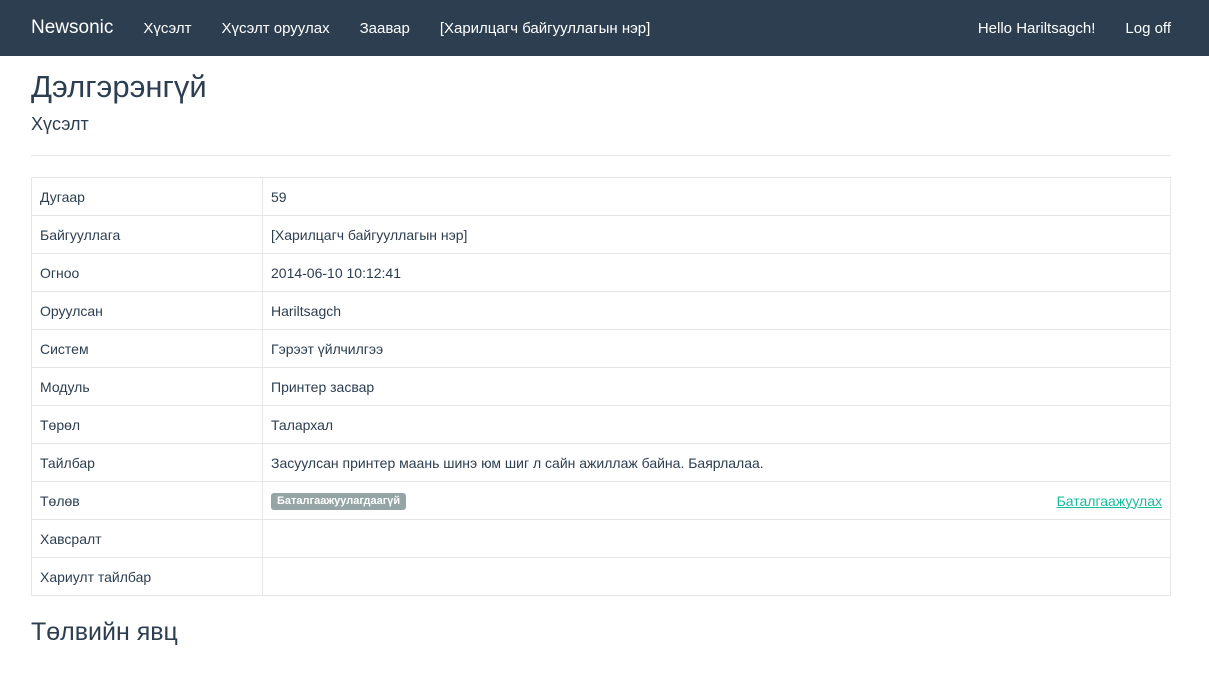 The image size is (1209, 692). I want to click on table-row: Дугаар 59, so click(601, 196).